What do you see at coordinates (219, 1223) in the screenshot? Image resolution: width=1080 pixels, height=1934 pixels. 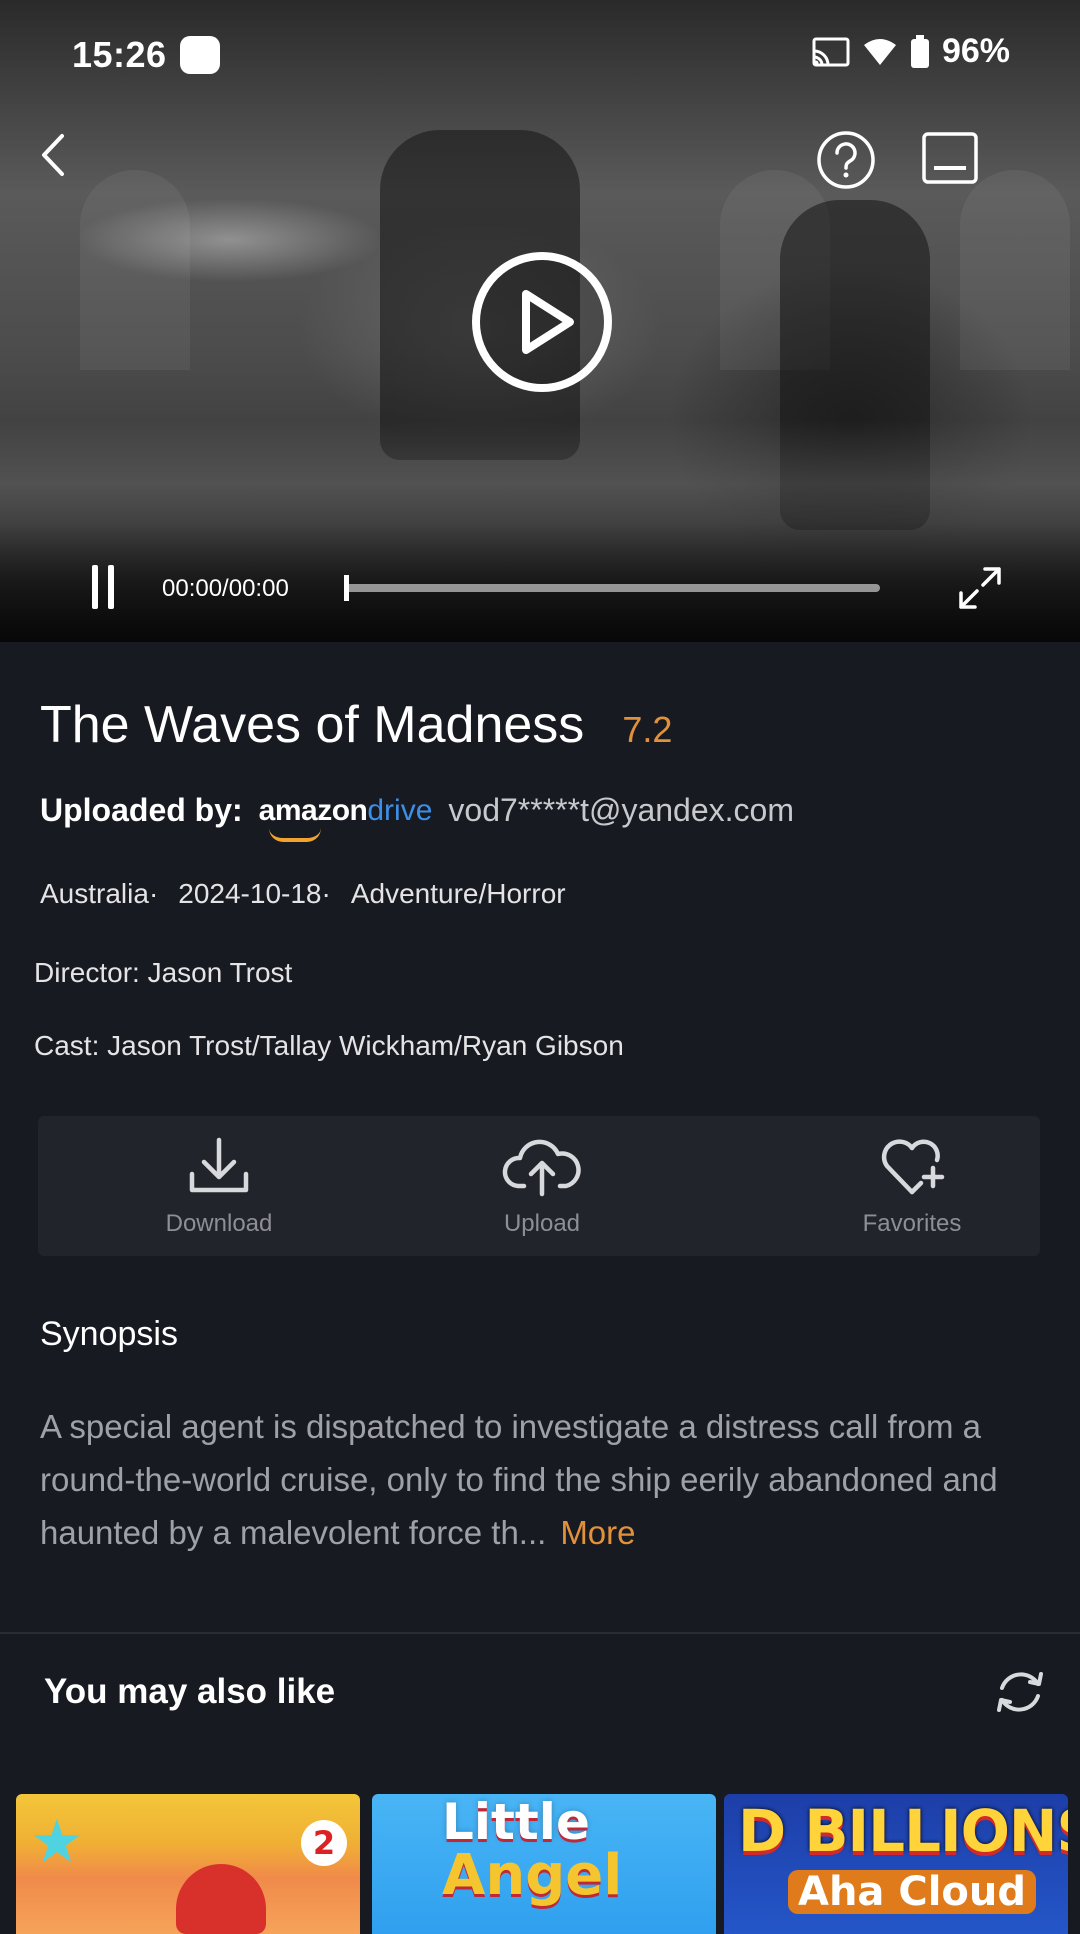 I see `download-label: Download` at bounding box center [219, 1223].